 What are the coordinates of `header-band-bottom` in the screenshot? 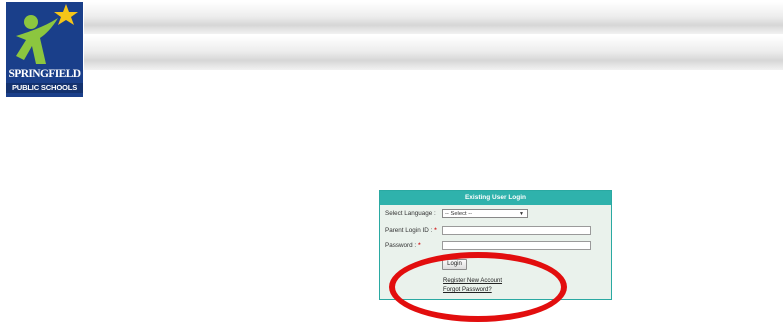 It's located at (433, 53).